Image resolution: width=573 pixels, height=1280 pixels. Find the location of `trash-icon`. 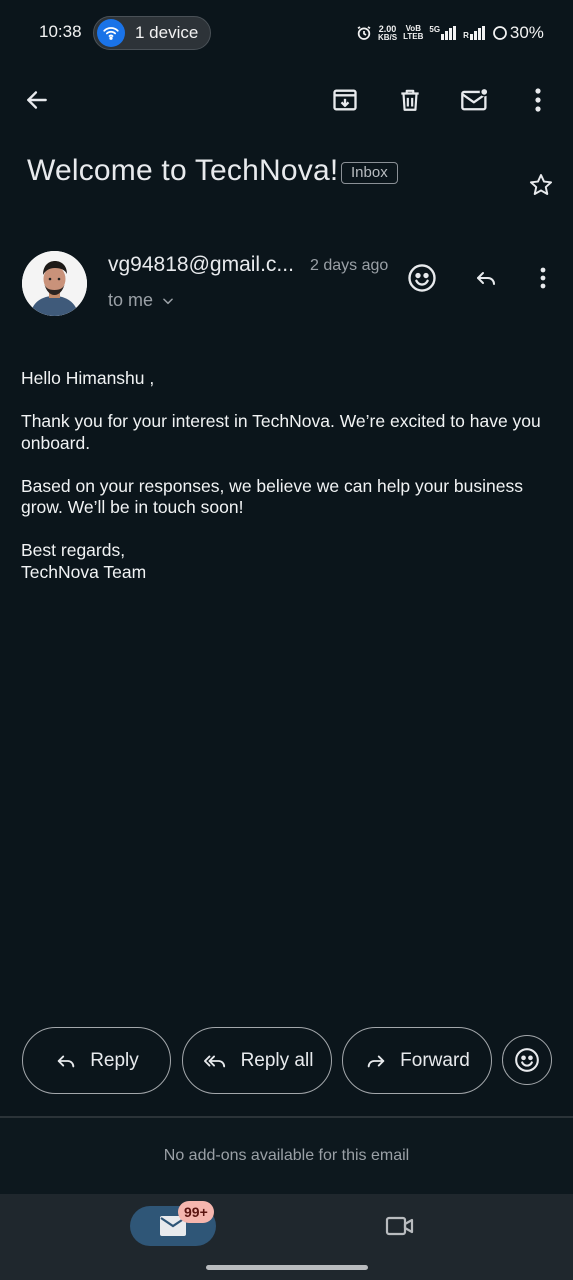

trash-icon is located at coordinates (410, 100).